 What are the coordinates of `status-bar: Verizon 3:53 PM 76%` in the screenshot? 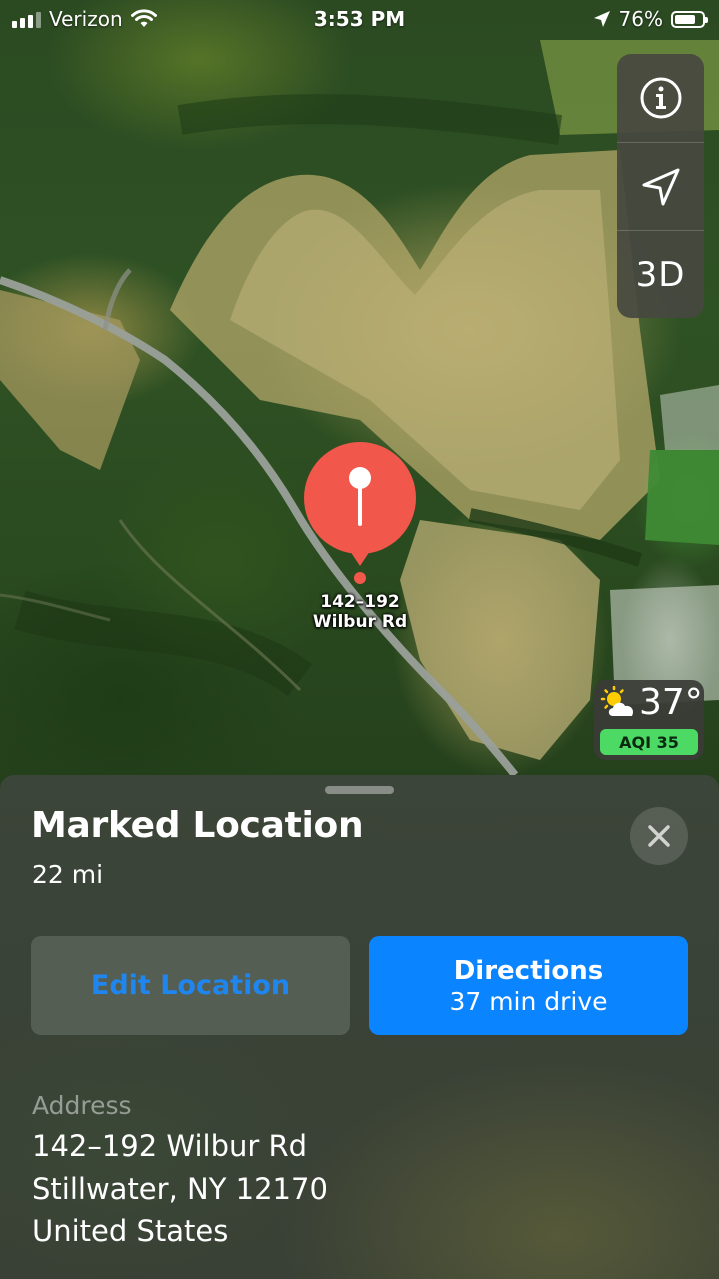 It's located at (359, 20).